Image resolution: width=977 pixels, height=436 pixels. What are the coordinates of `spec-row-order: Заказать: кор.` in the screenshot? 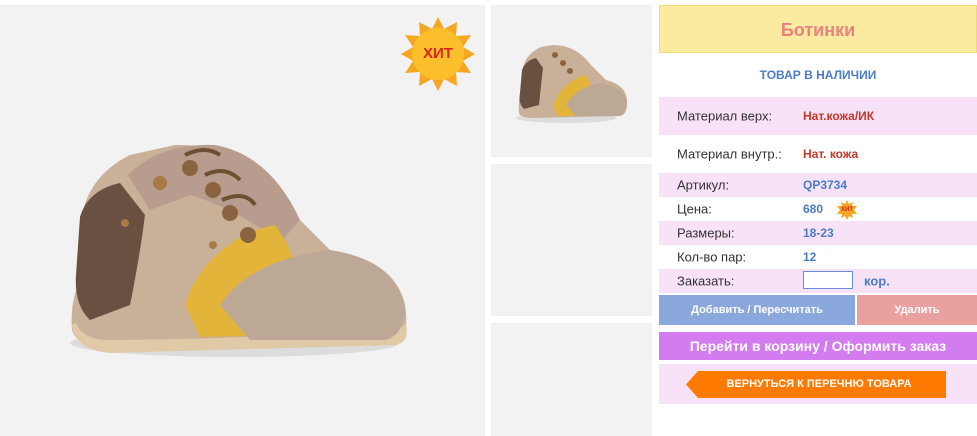 It's located at (818, 281).